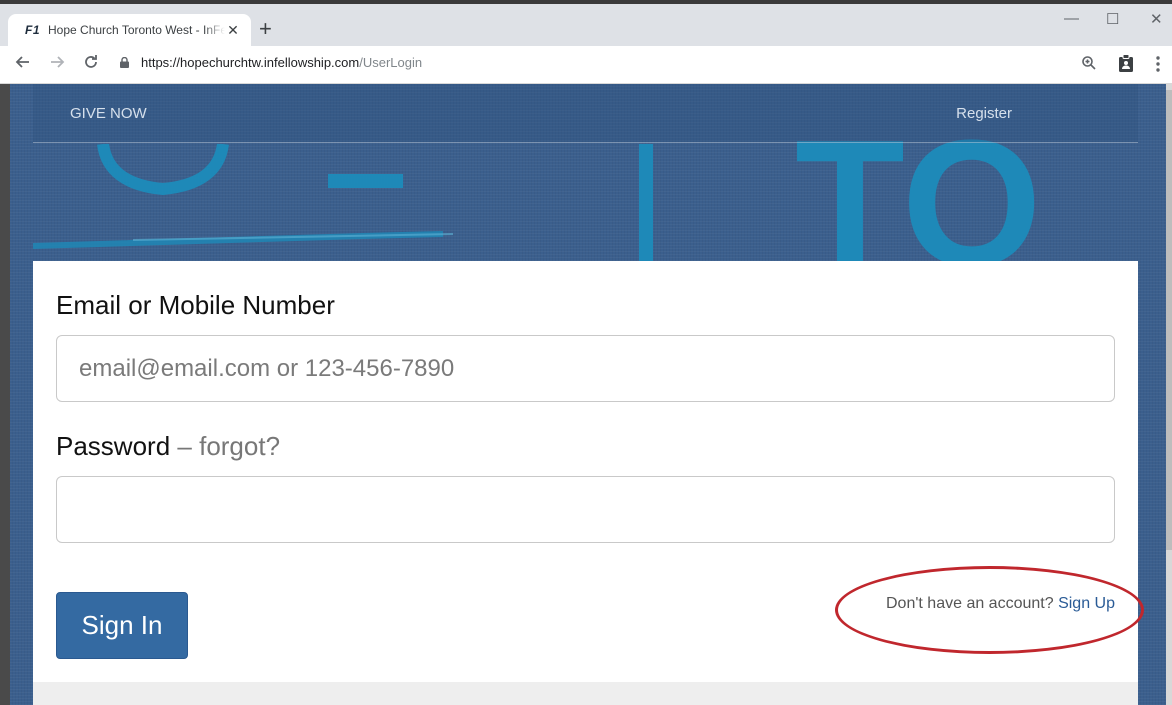  I want to click on forgot-password-link: forgot?, so click(239, 446).